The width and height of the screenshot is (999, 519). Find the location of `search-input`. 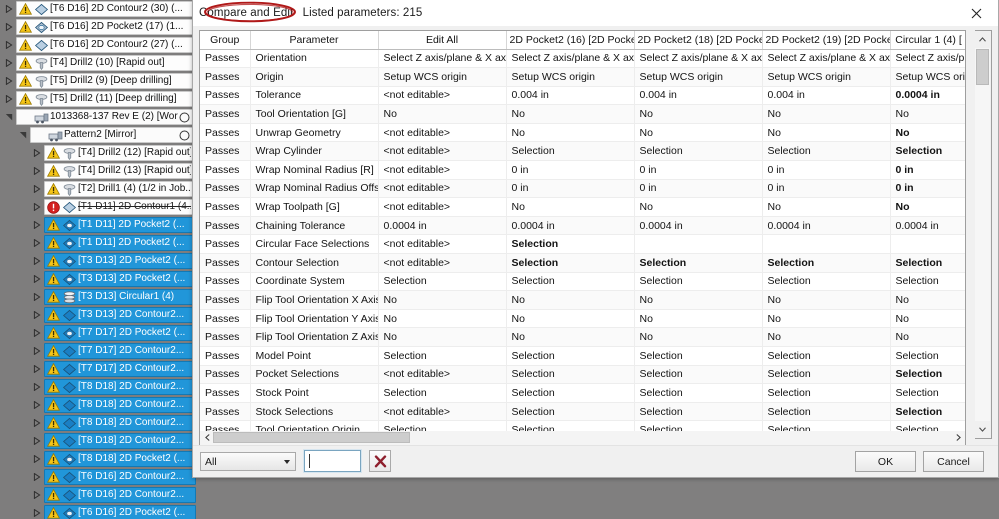

search-input is located at coordinates (332, 461).